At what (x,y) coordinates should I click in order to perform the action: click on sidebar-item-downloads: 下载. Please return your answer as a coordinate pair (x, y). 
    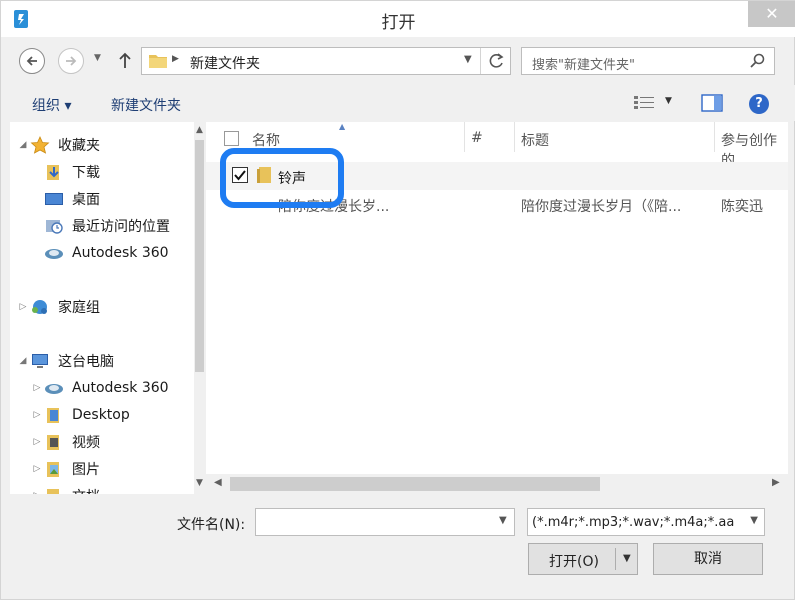
    Looking at the image, I should click on (65, 172).